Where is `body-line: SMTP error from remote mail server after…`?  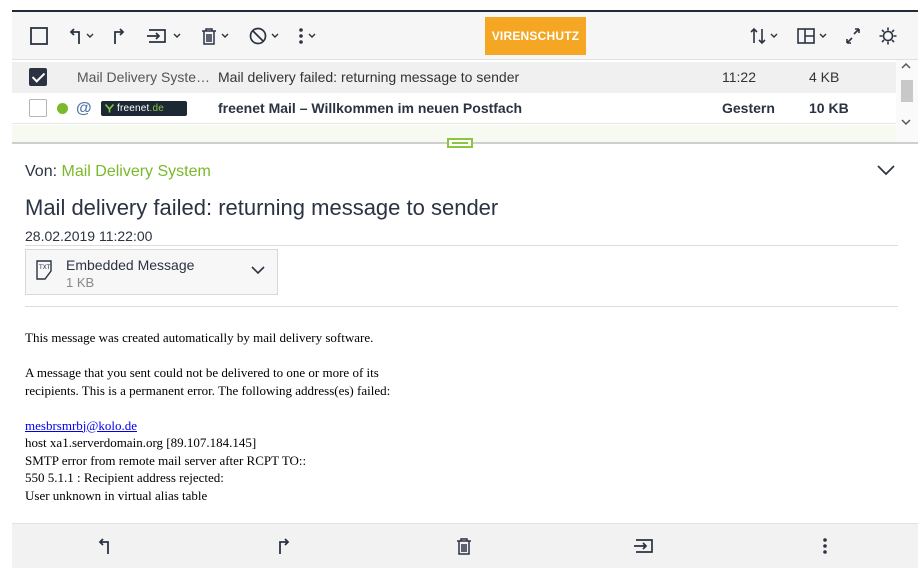
body-line: SMTP error from remote mail server after… is located at coordinates (166, 460).